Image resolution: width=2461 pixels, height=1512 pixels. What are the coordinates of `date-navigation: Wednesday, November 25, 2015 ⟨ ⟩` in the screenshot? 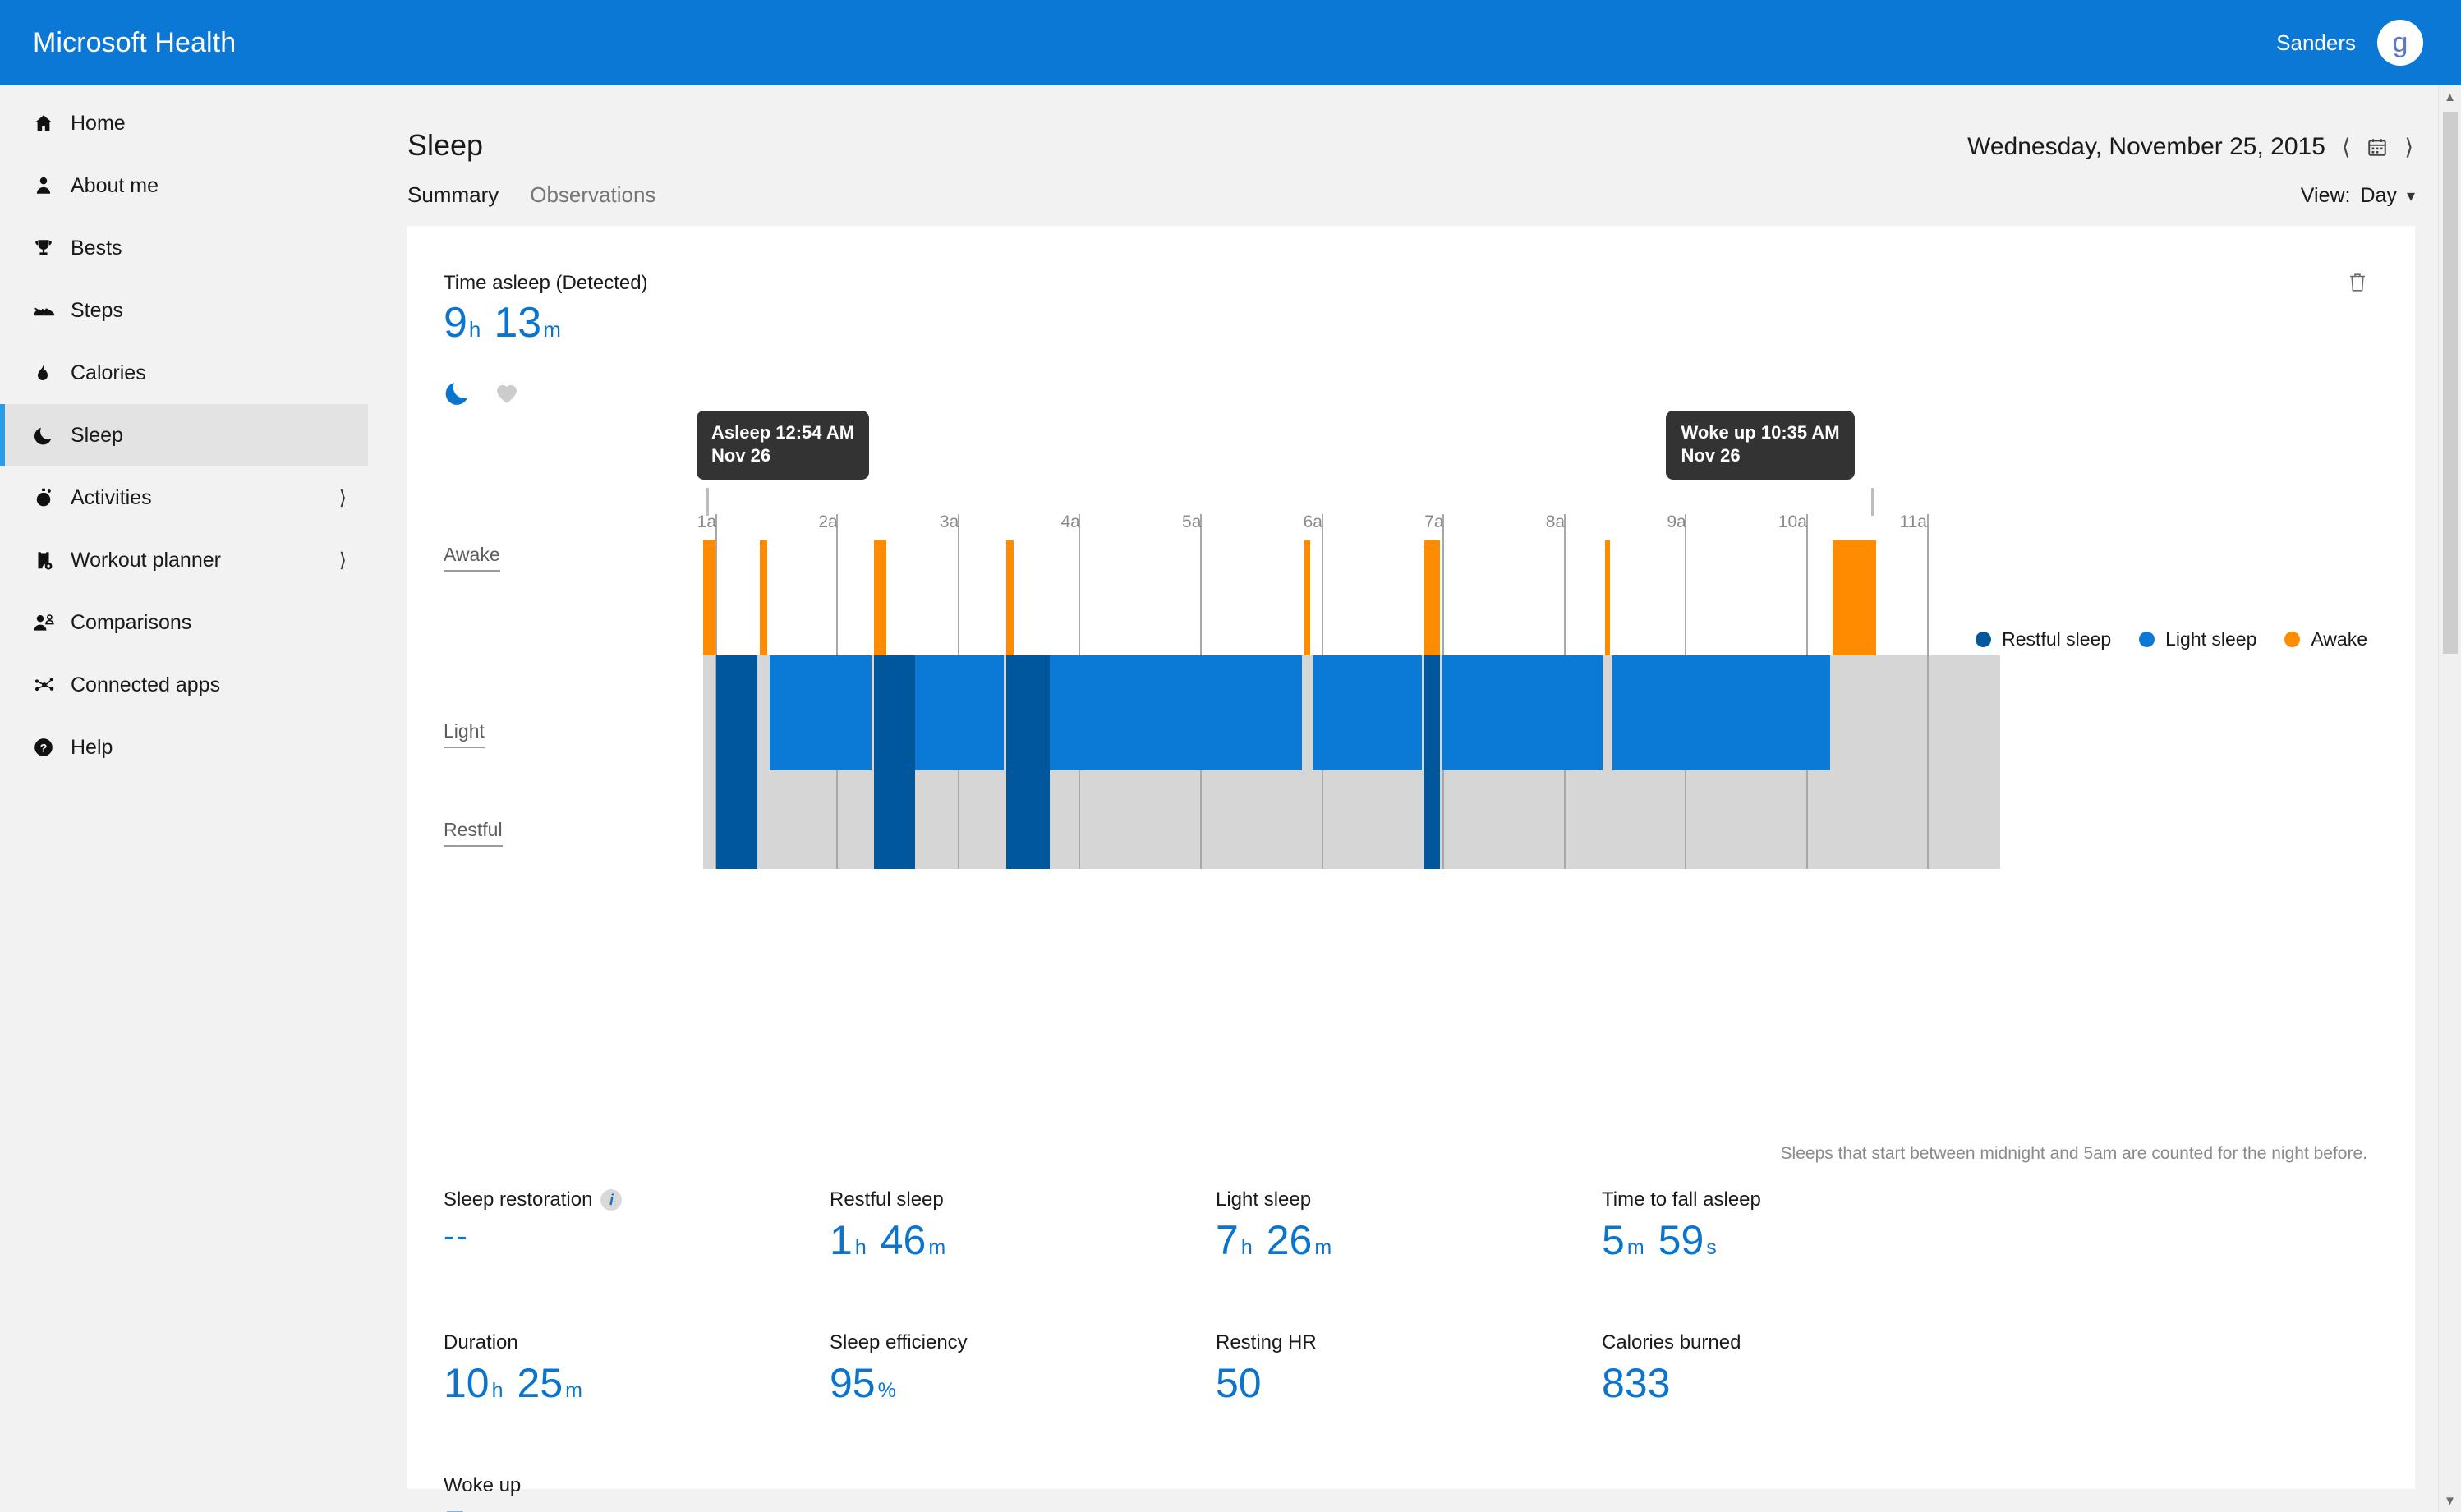 It's located at (2191, 144).